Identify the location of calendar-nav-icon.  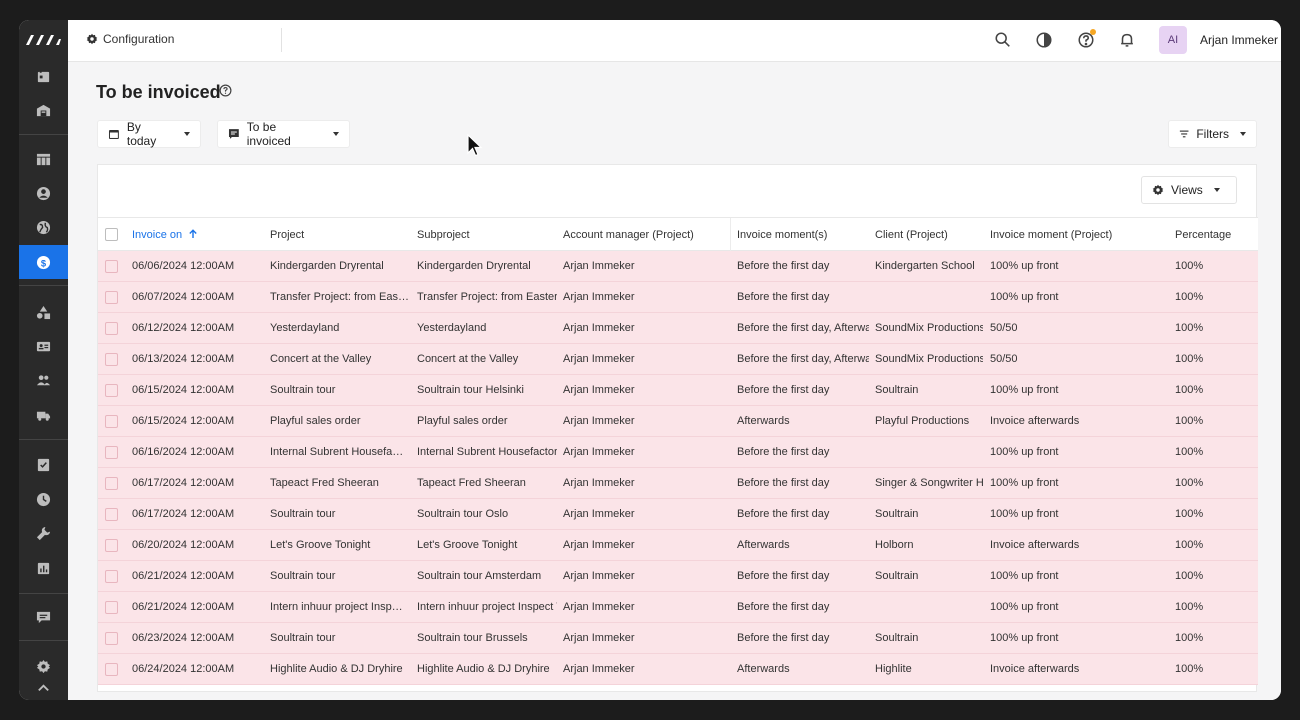
(43, 76).